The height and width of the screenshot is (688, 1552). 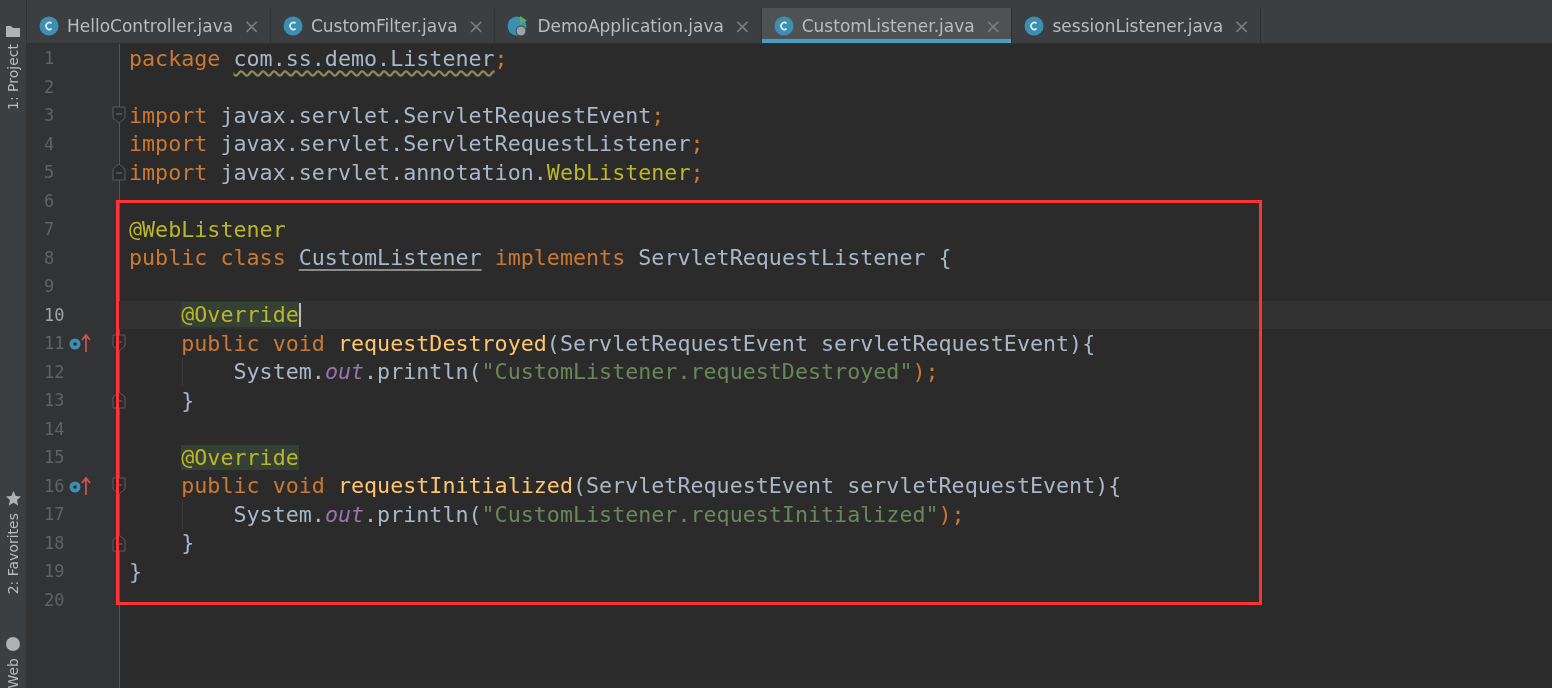 What do you see at coordinates (149, 25) in the screenshot?
I see `editor-tab: HelloController.java ×` at bounding box center [149, 25].